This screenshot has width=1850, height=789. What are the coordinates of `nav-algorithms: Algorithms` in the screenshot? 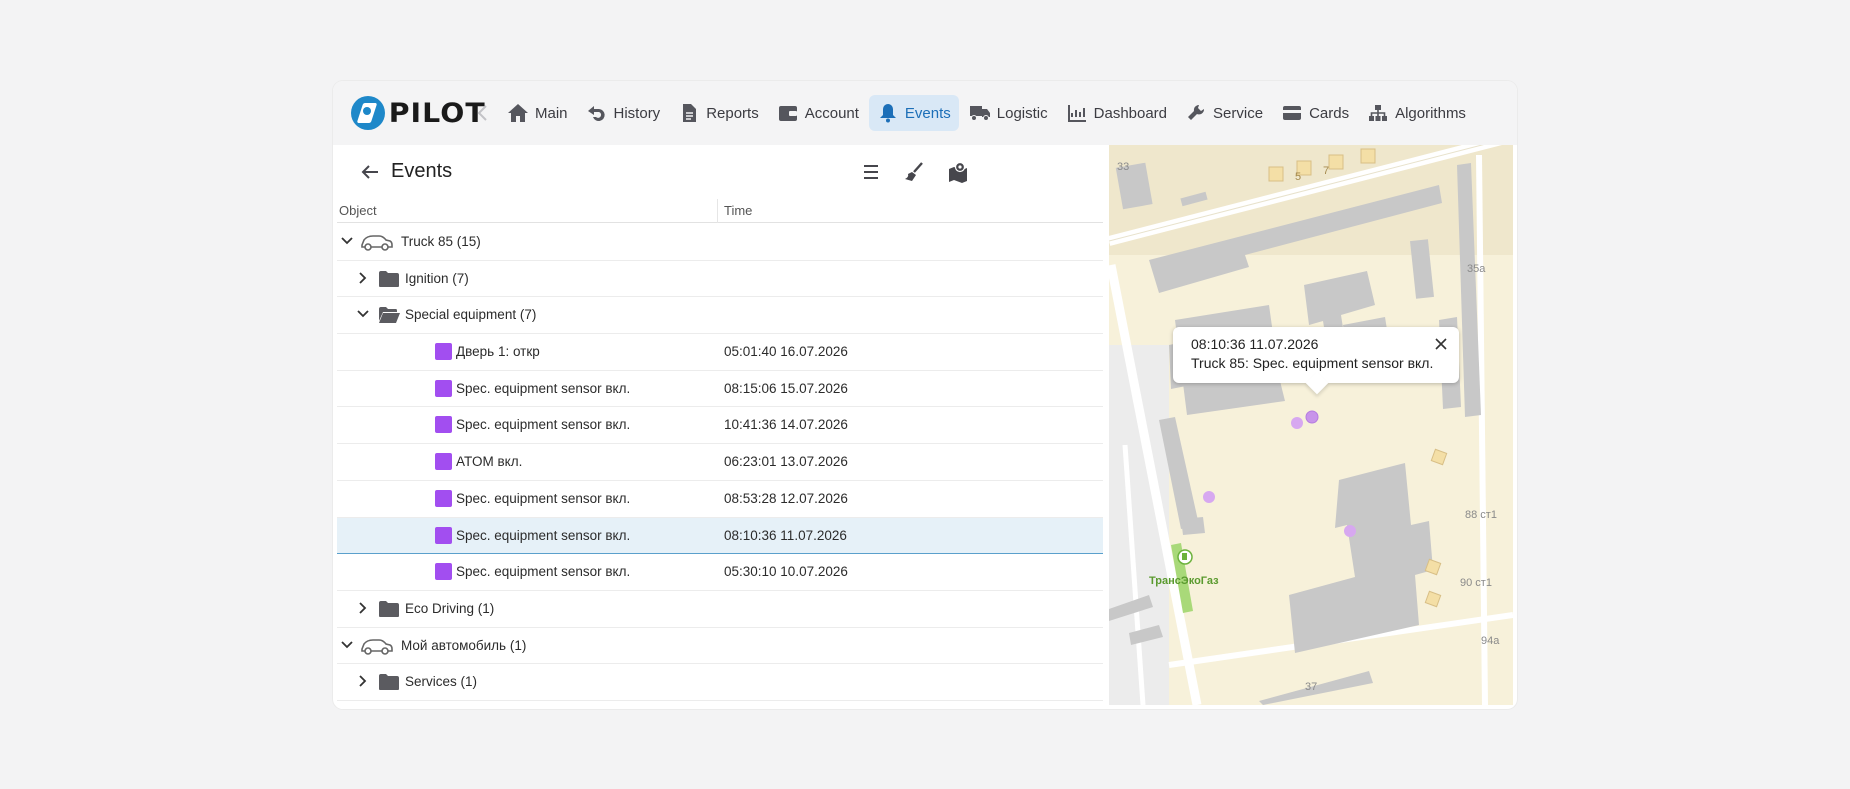 It's located at (1416, 113).